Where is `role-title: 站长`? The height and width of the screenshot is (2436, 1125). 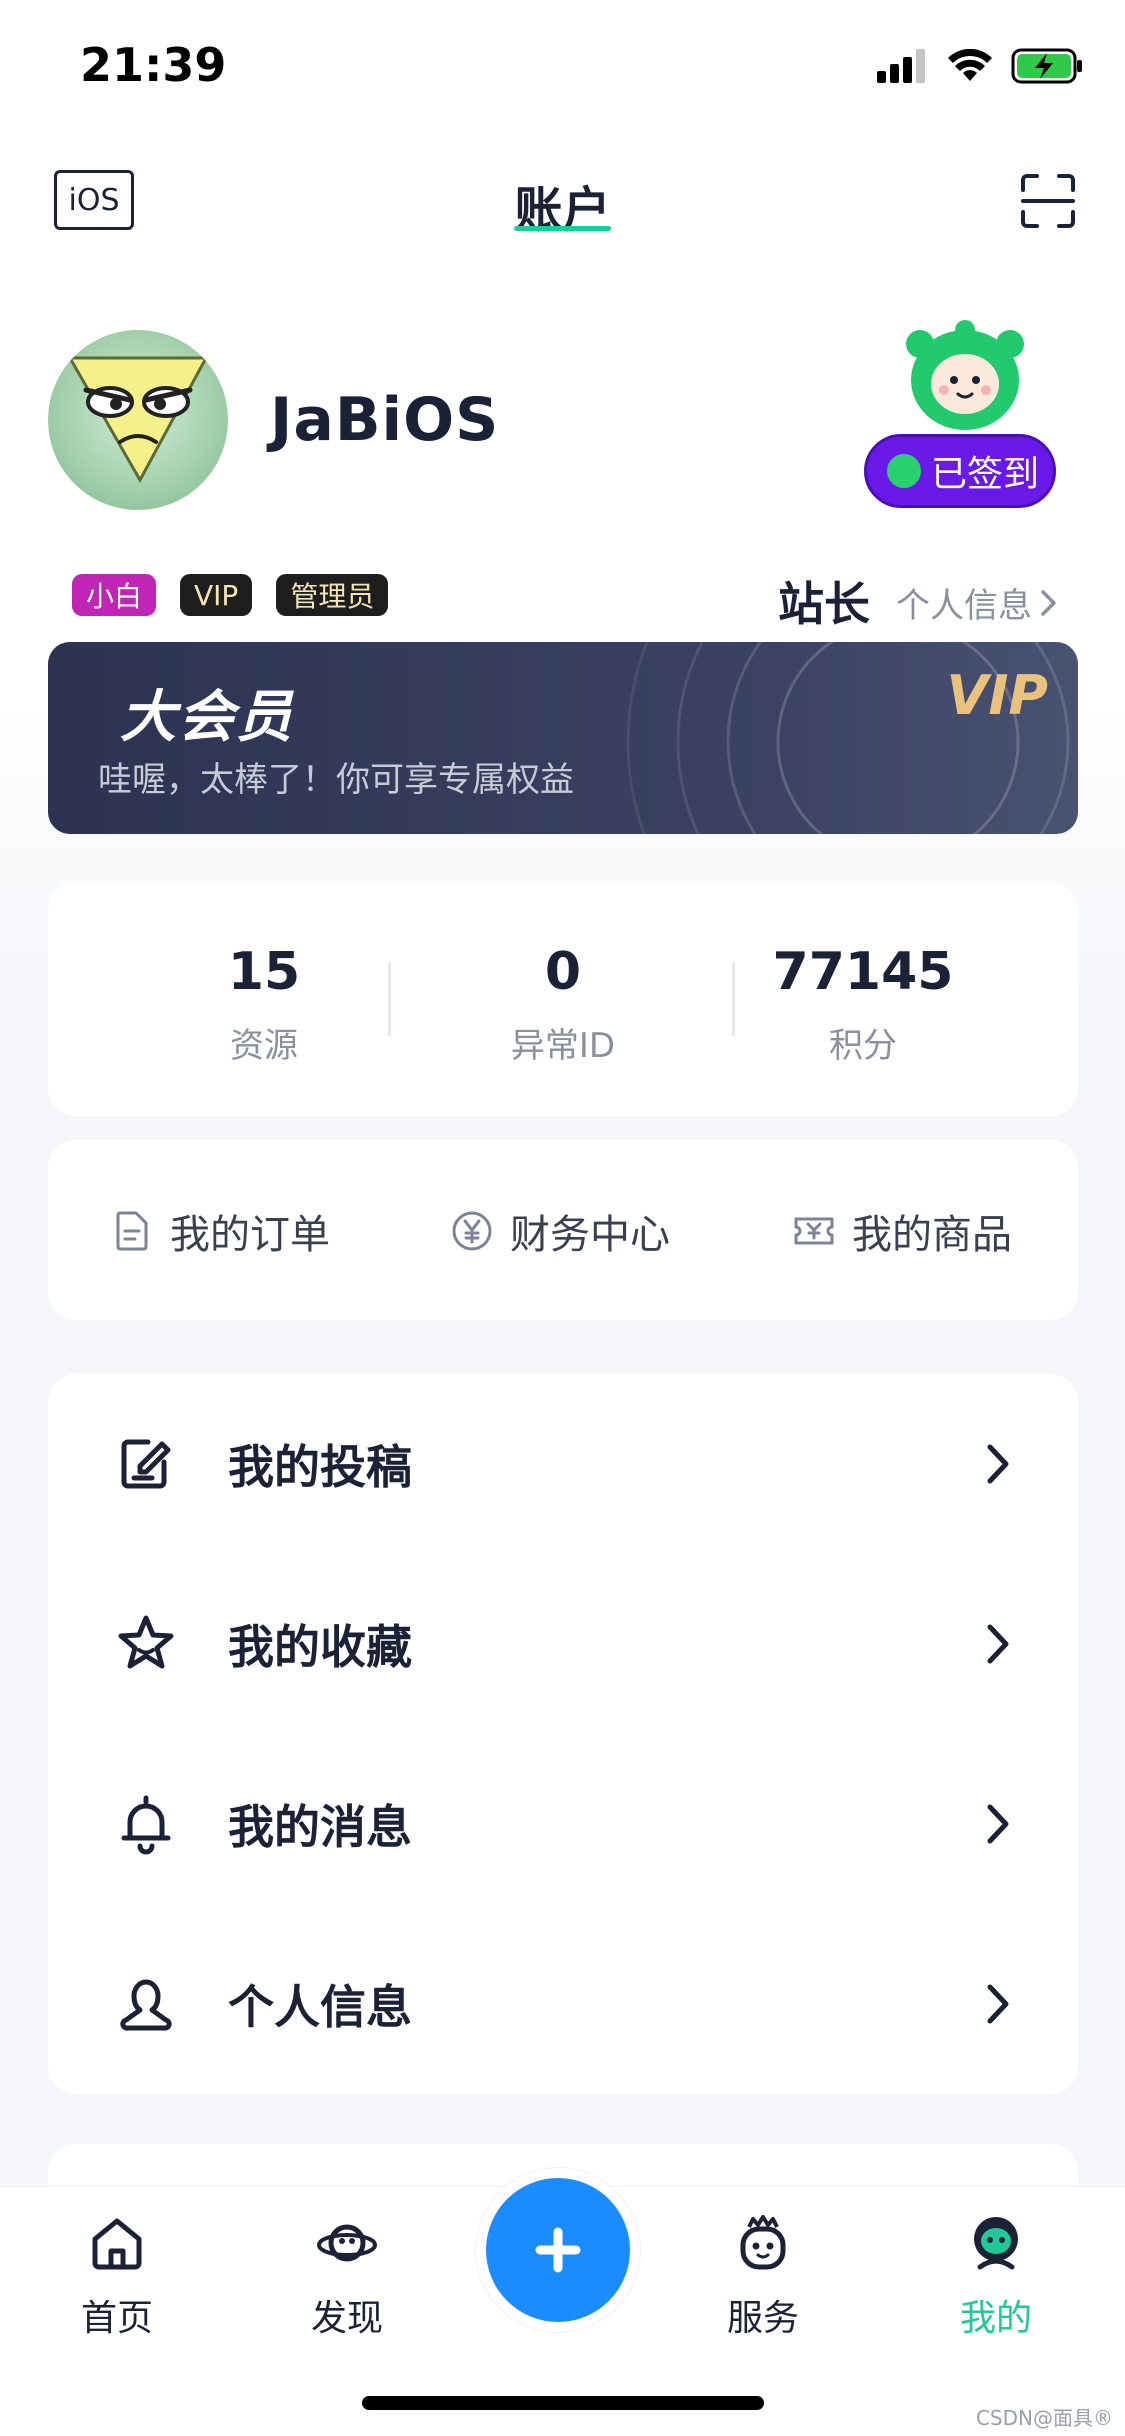
role-title: 站长 is located at coordinates (824, 604).